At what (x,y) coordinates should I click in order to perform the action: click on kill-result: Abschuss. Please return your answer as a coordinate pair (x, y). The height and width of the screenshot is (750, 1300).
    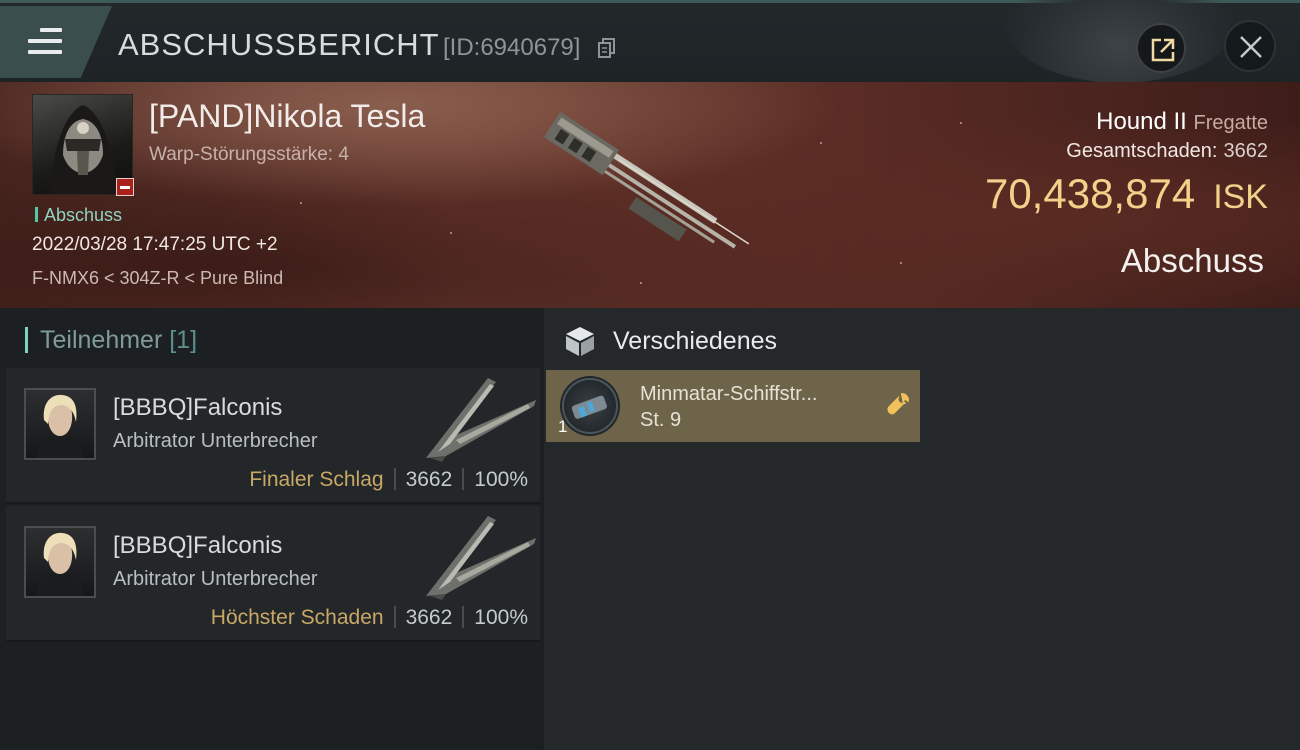
    Looking at the image, I should click on (1192, 260).